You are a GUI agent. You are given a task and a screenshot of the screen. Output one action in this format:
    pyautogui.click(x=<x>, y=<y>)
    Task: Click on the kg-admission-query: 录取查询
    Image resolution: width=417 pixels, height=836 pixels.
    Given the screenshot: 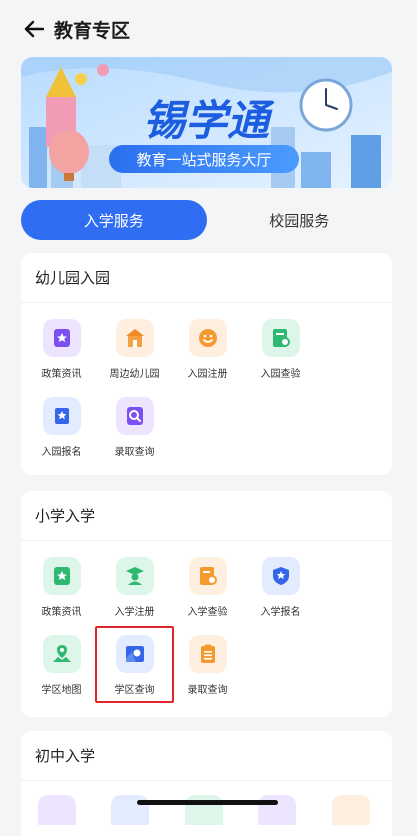 What is the action you would take?
    pyautogui.click(x=134, y=432)
    